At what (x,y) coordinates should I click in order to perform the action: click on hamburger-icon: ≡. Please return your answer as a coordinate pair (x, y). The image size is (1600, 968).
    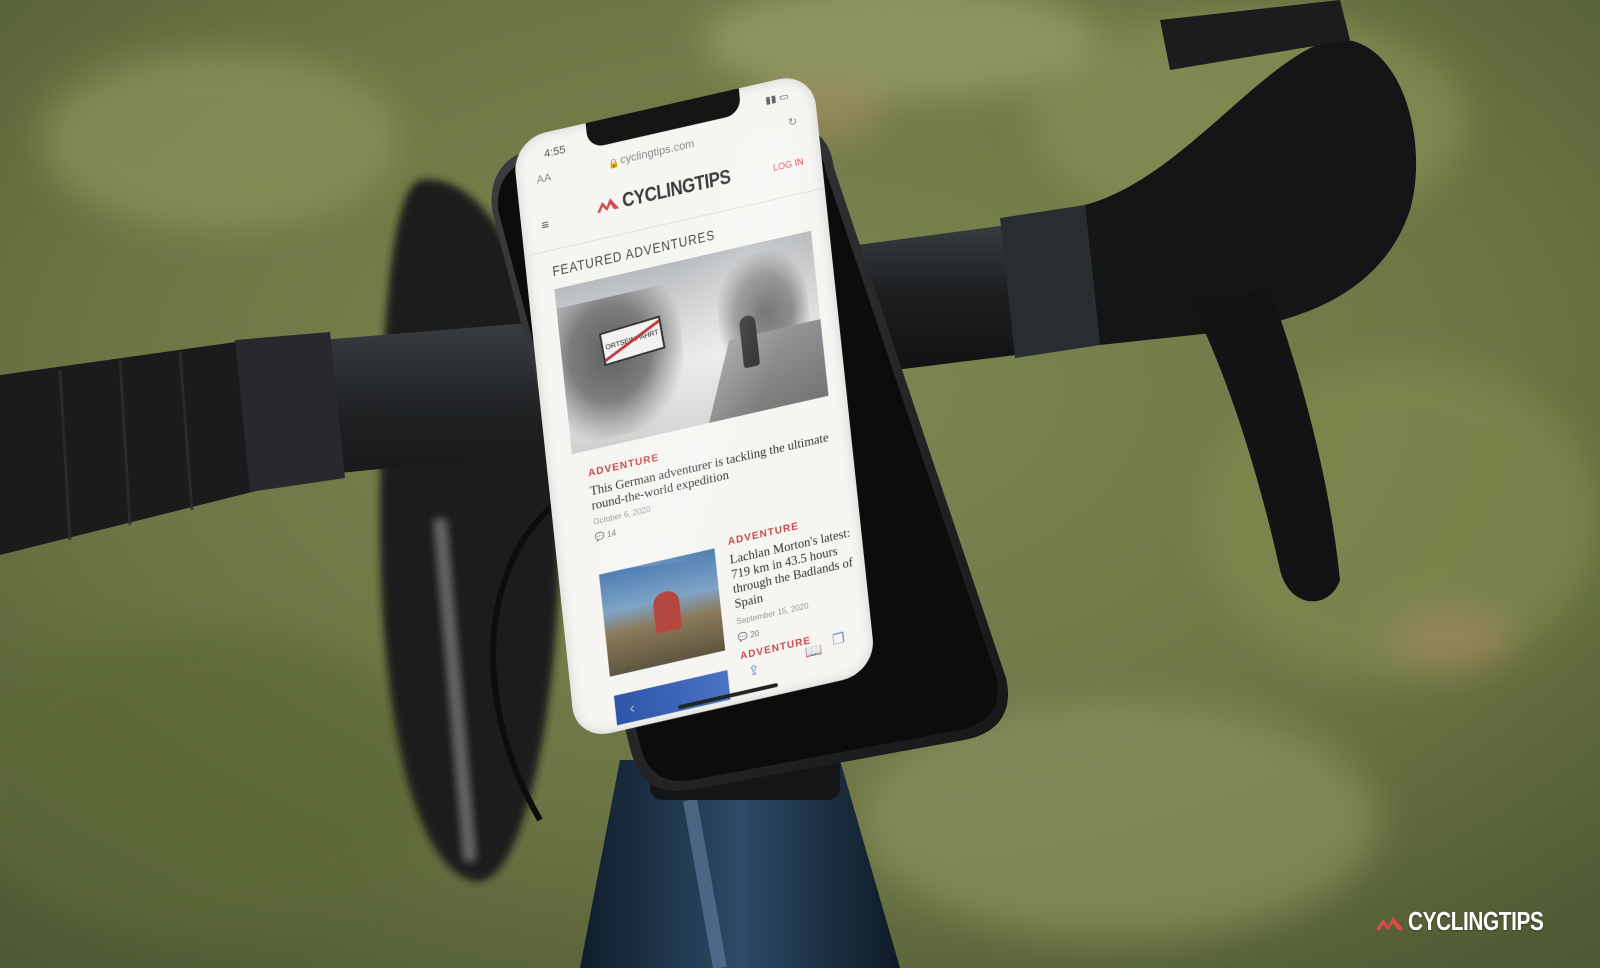
    Looking at the image, I should click on (545, 224).